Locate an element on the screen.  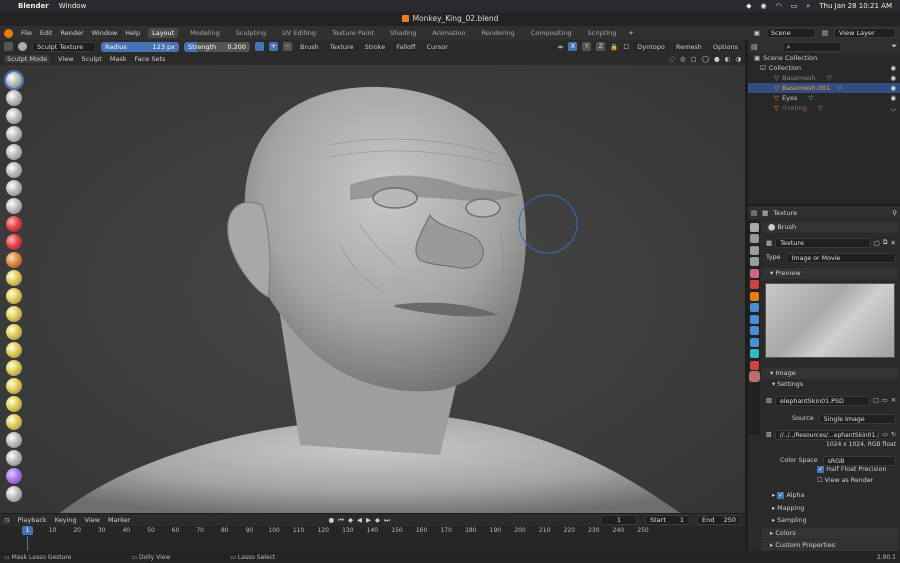
tool-clay-icon is located at coordinates (14, 116).